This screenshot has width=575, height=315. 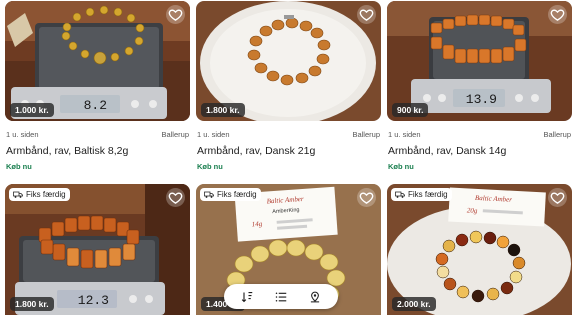 What do you see at coordinates (288, 61) in the screenshot?
I see `listing-photo: 1.800 kr.` at bounding box center [288, 61].